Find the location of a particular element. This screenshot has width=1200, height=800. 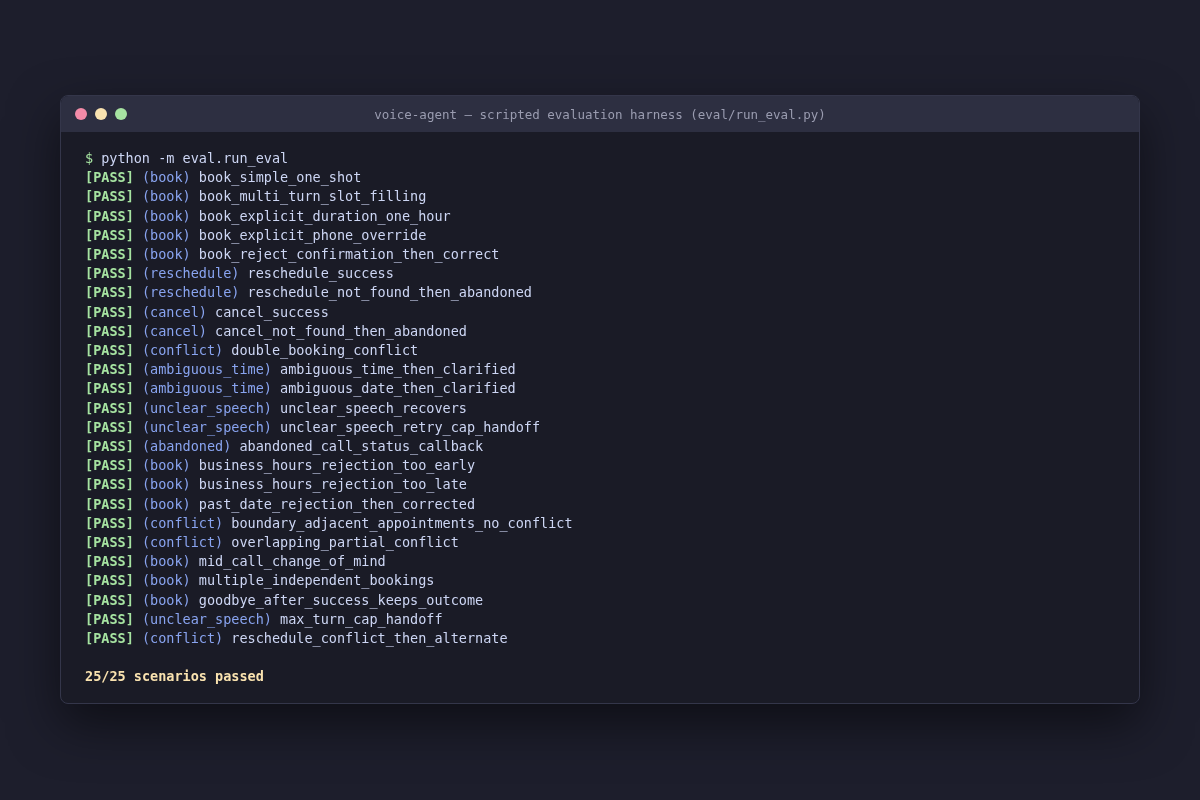

scenario-name: overlapping_partial_conflict is located at coordinates (345, 543).